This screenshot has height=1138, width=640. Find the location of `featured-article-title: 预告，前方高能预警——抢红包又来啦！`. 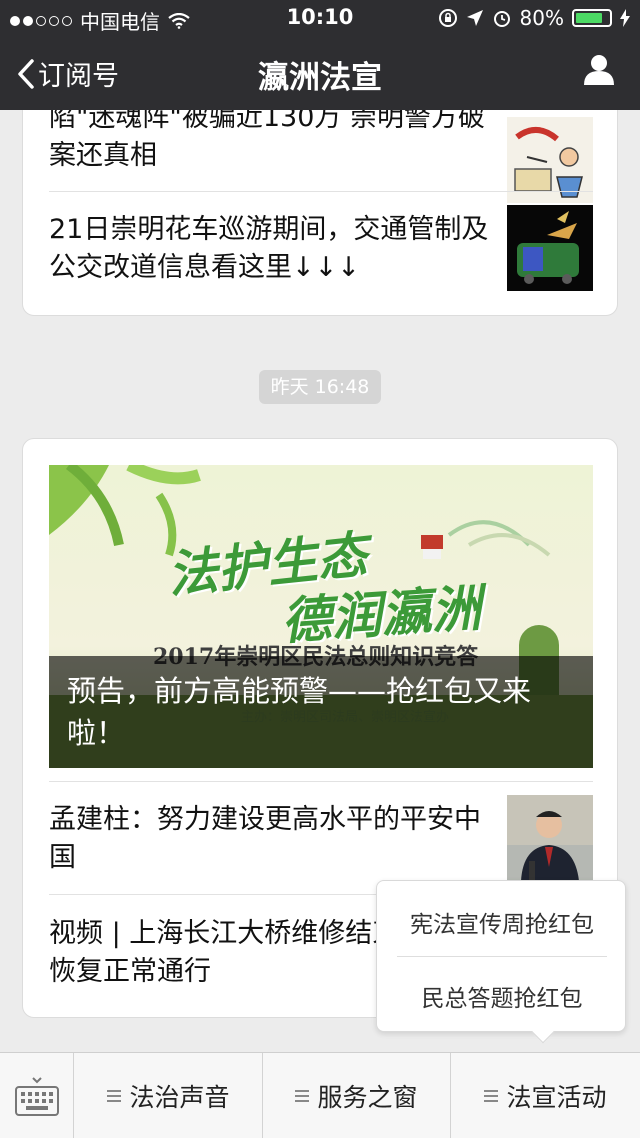

featured-article-title: 预告，前方高能预警——抢红包又来啦！ is located at coordinates (299, 712).